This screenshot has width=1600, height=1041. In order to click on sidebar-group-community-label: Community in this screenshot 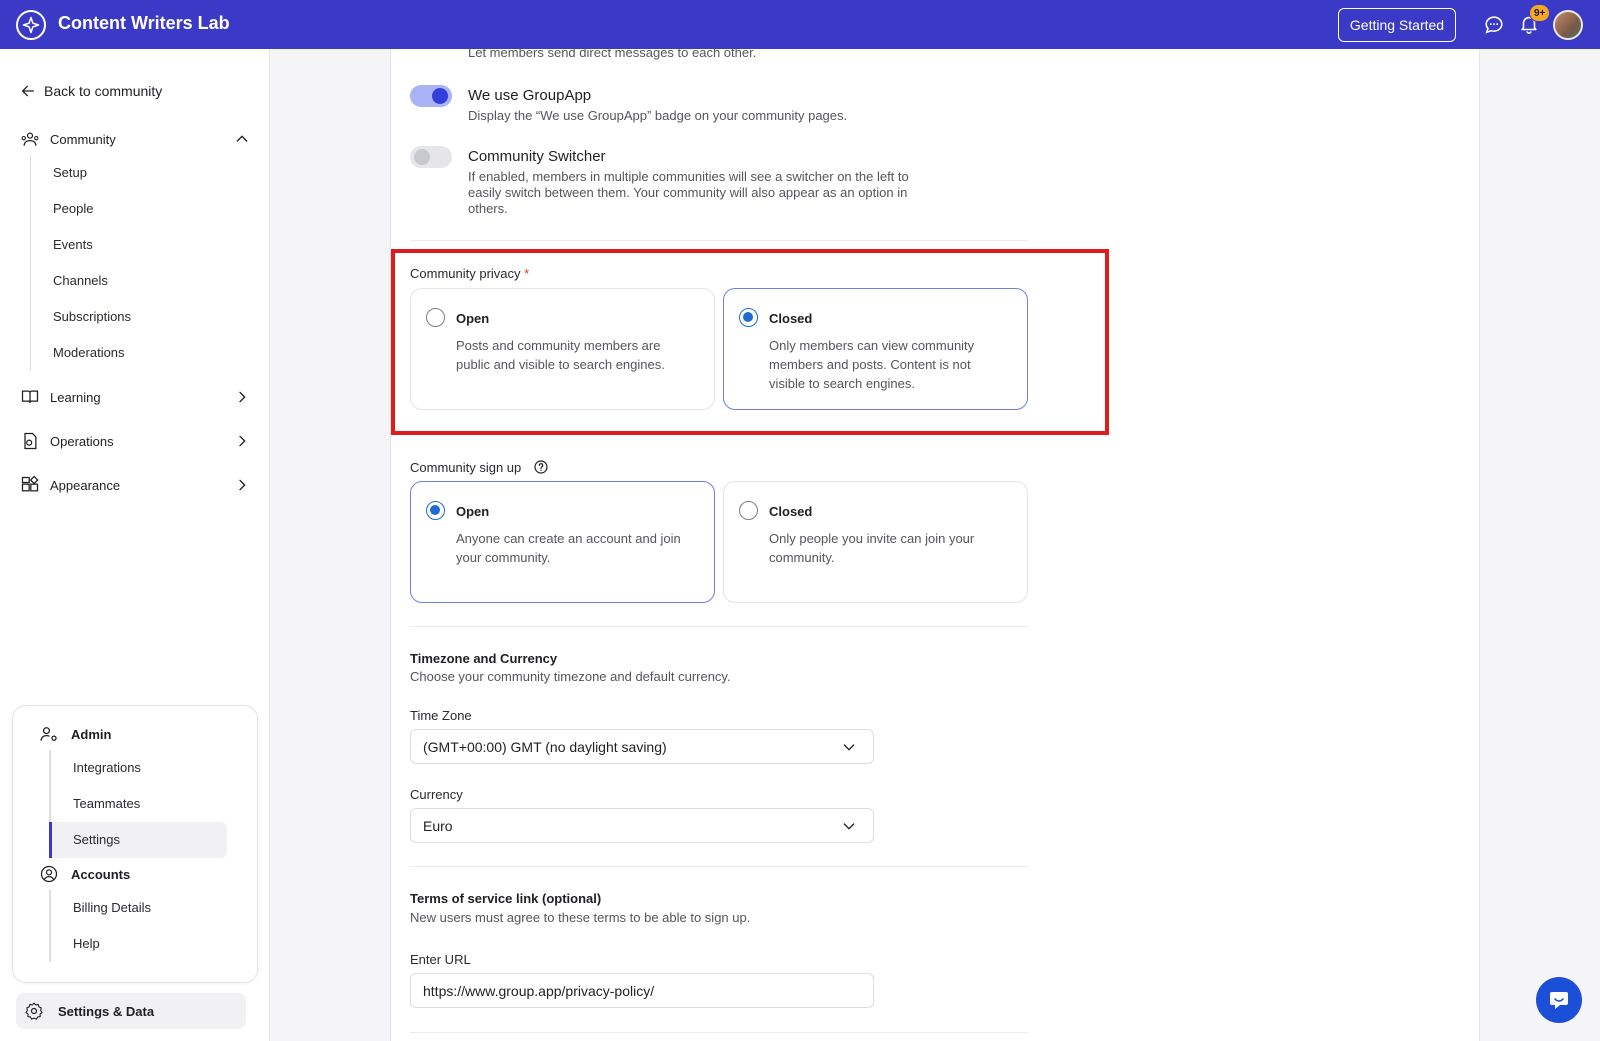, I will do `click(83, 139)`.